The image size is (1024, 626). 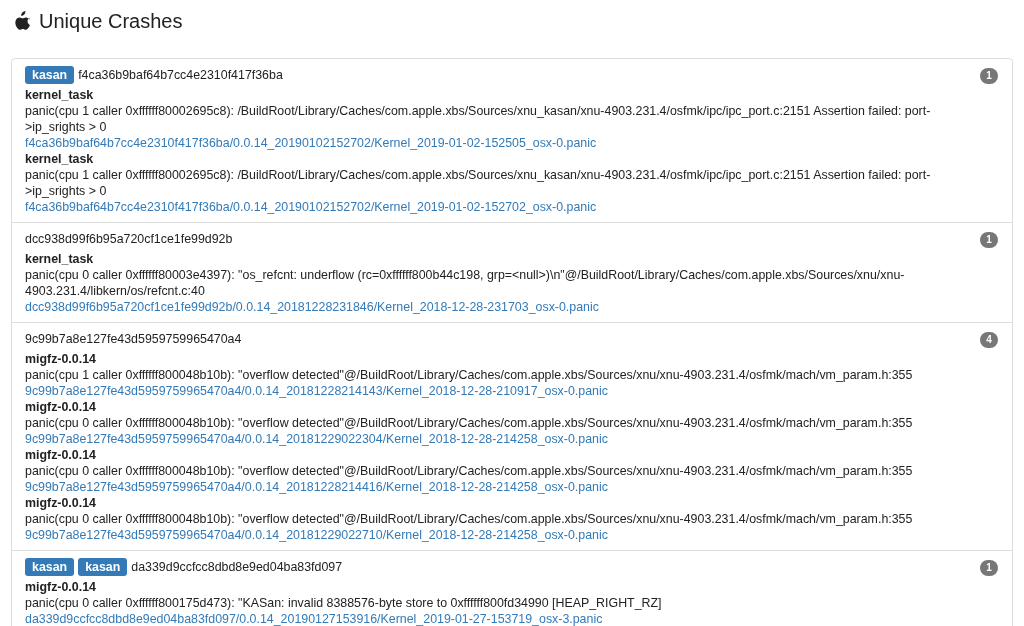 What do you see at coordinates (989, 340) in the screenshot?
I see `count-badge: 4` at bounding box center [989, 340].